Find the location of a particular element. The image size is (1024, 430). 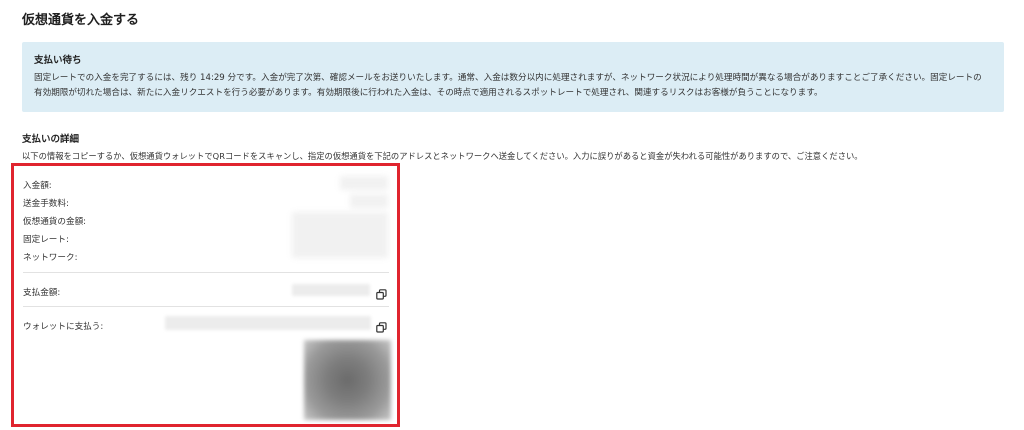

payment-amount-value-redacted is located at coordinates (331, 290).